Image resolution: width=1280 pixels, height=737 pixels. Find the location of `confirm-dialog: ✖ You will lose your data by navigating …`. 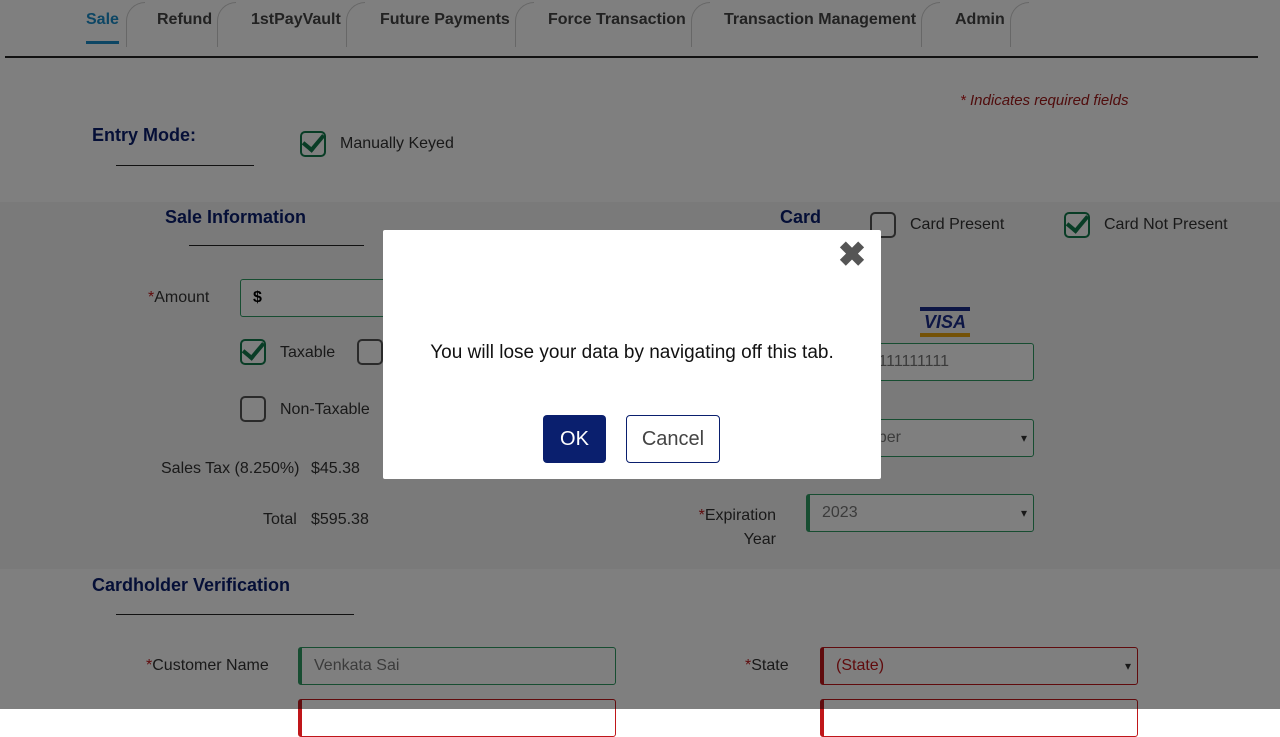

confirm-dialog: ✖ You will lose your data by navigating … is located at coordinates (632, 354).